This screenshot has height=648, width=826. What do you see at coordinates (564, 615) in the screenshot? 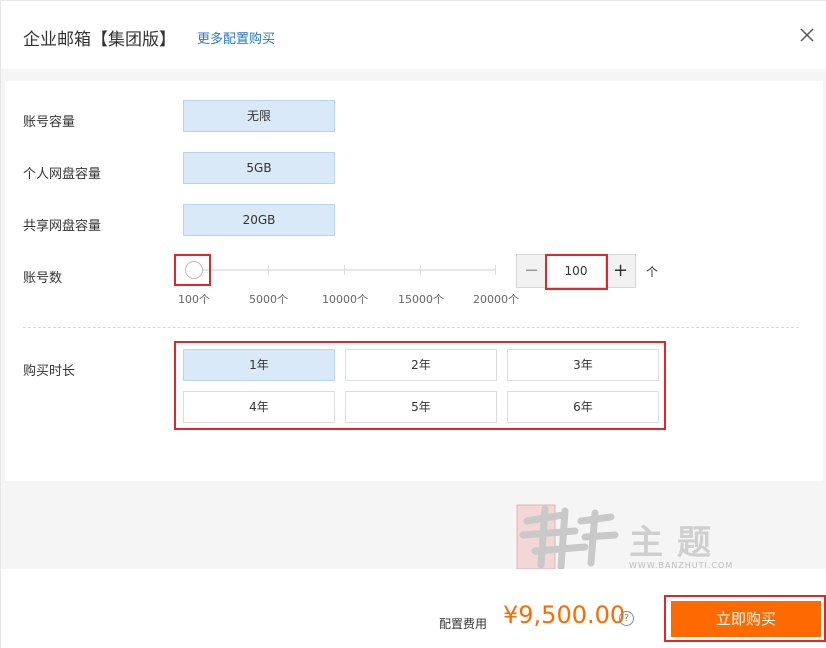
I see `fee-value: ¥9,500.00` at bounding box center [564, 615].